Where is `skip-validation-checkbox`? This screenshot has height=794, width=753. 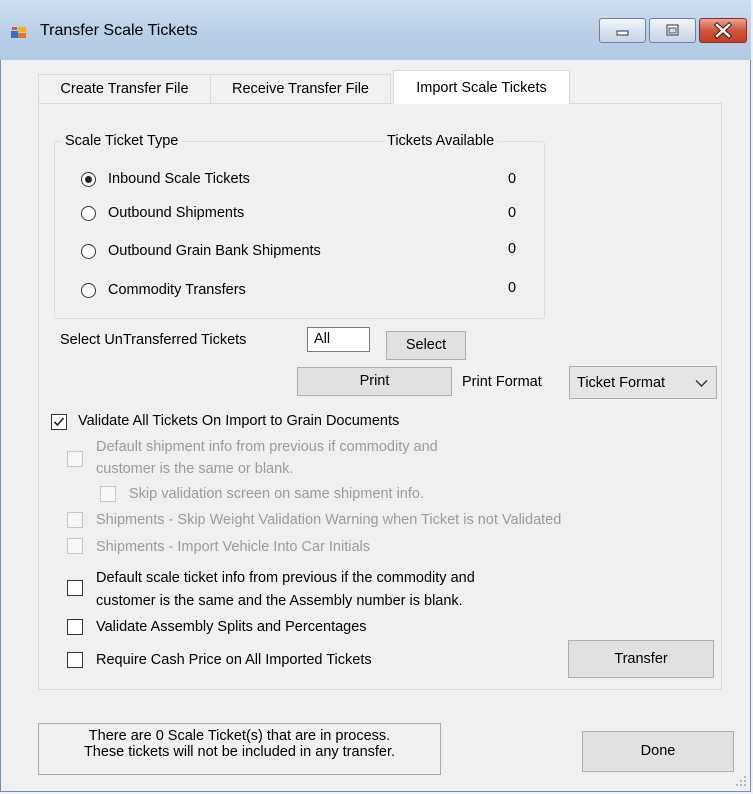
skip-validation-checkbox is located at coordinates (108, 494).